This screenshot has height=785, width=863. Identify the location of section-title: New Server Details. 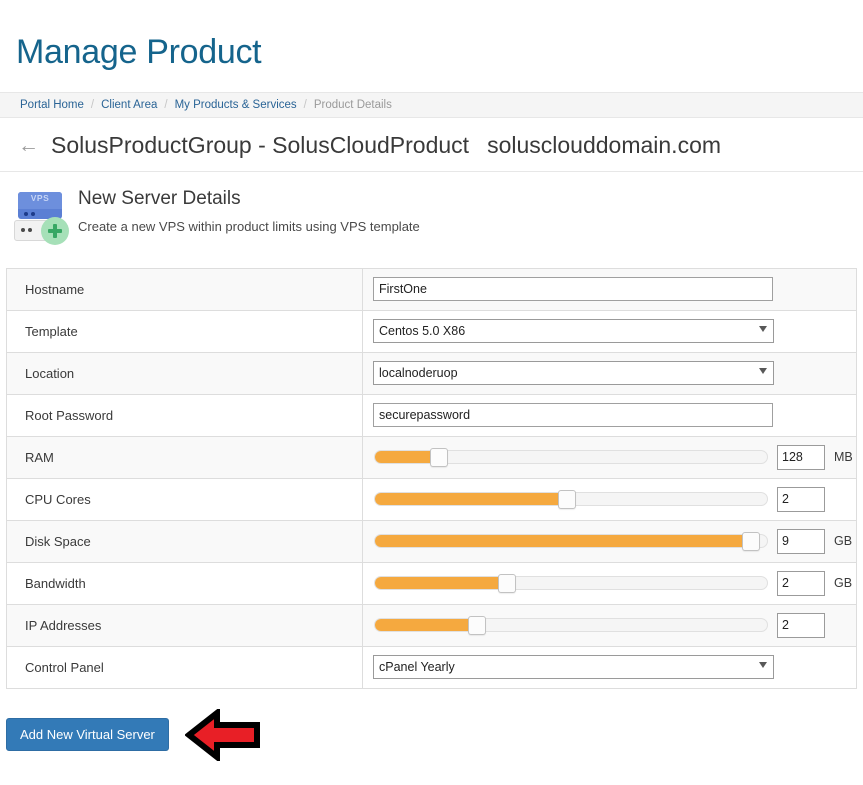
(159, 198).